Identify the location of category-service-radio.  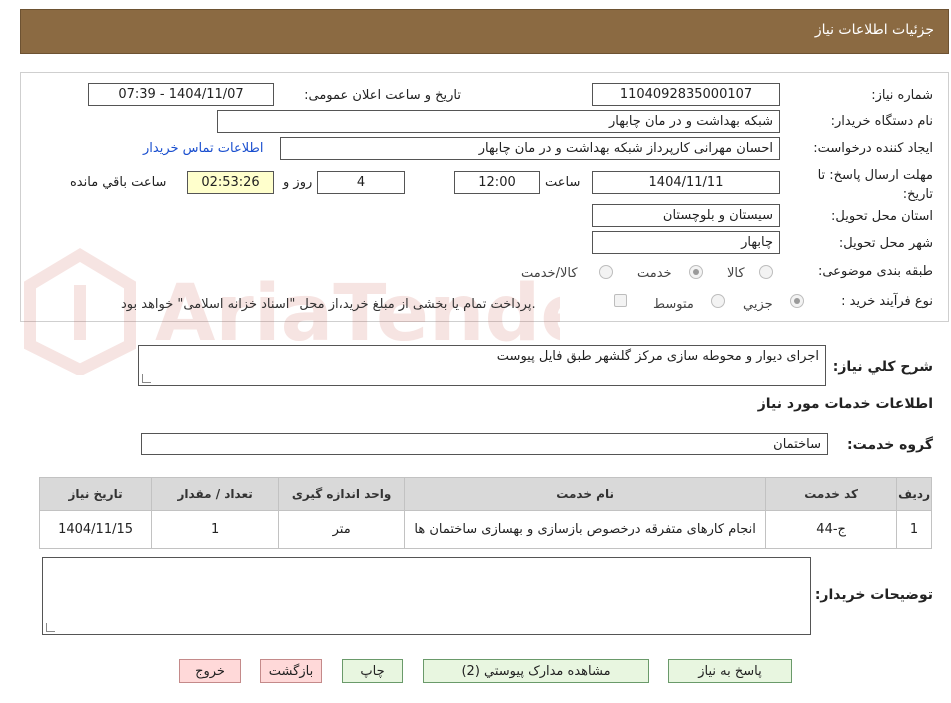
(696, 272).